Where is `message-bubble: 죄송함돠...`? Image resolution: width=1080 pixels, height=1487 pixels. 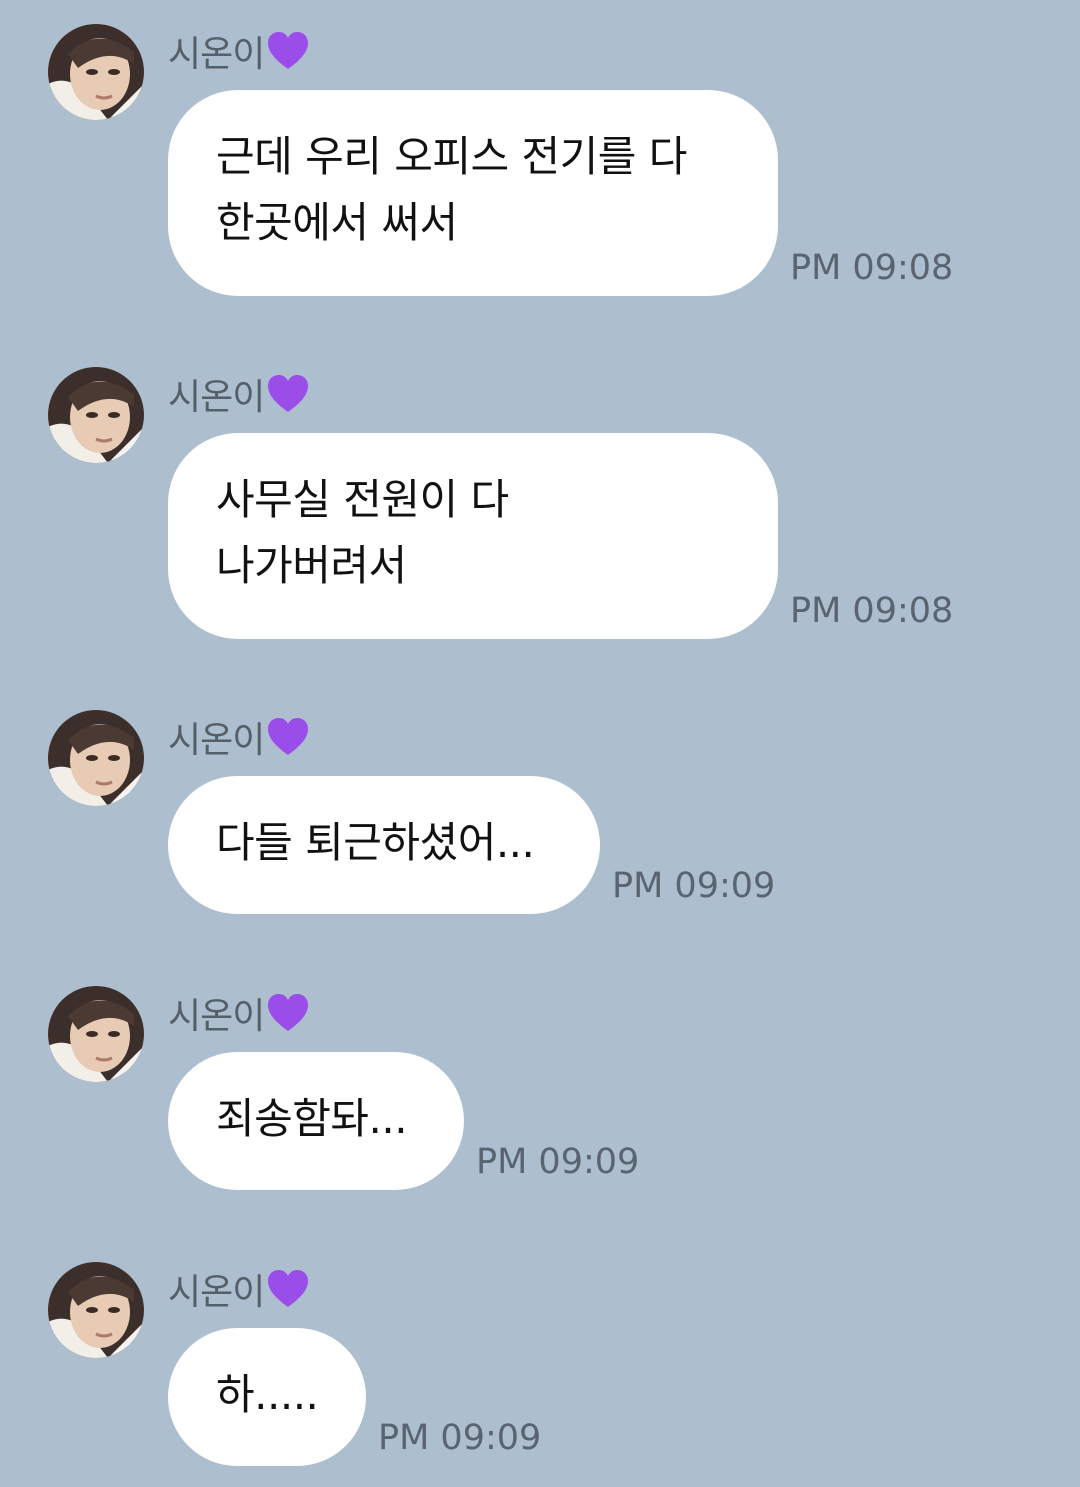 message-bubble: 죄송함돠... is located at coordinates (316, 1121).